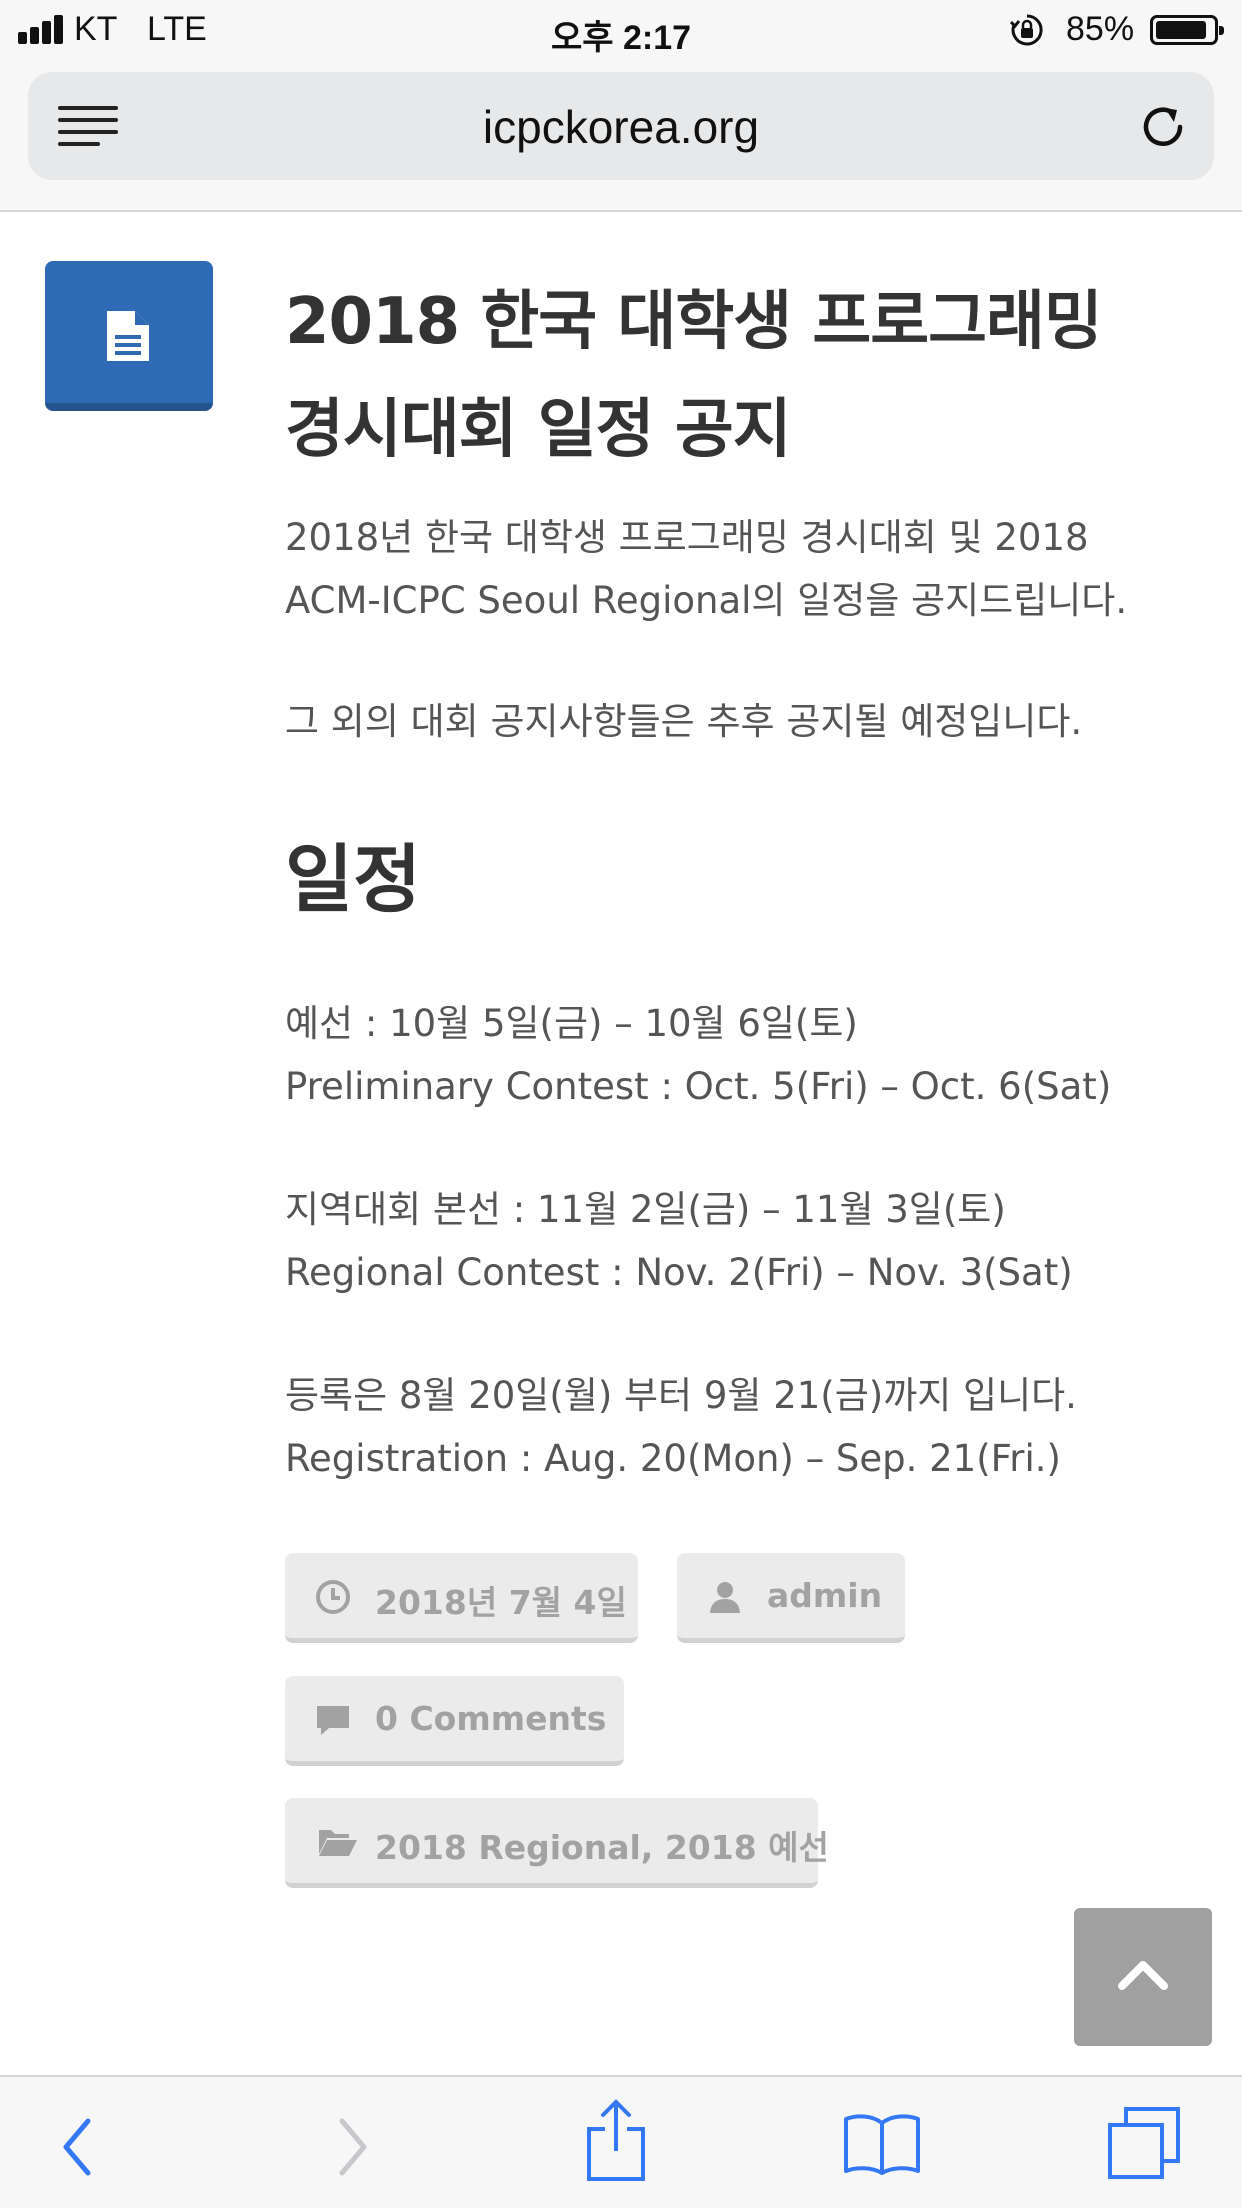 This screenshot has width=1242, height=2208. I want to click on document-icon, so click(128, 336).